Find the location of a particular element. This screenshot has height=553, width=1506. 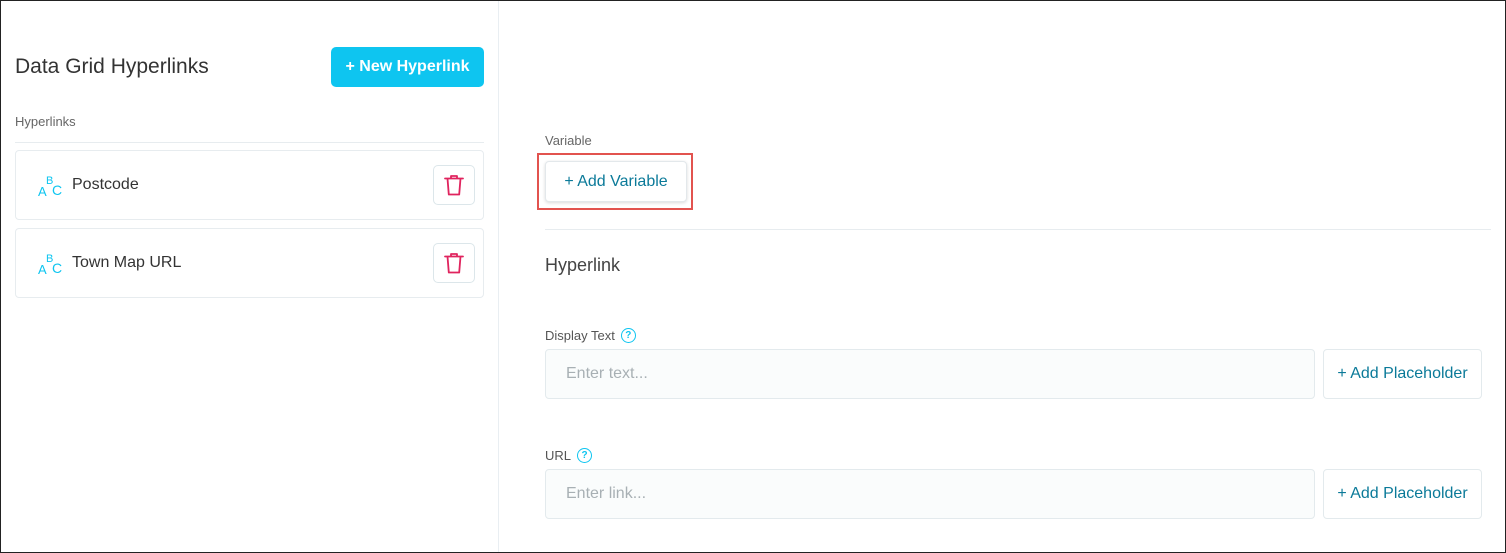

variable-label: Variable is located at coordinates (568, 140).